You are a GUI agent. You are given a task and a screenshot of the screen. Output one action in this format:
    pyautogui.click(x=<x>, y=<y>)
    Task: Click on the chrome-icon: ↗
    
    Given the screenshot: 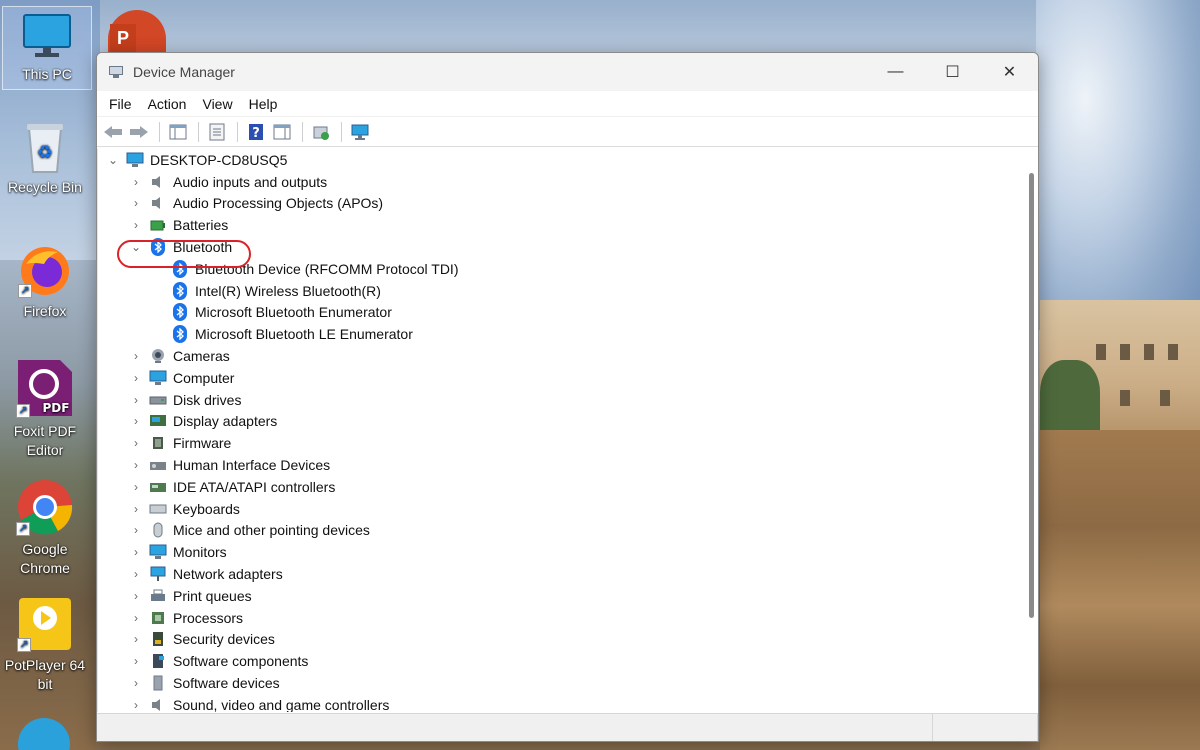 What is the action you would take?
    pyautogui.click(x=45, y=507)
    